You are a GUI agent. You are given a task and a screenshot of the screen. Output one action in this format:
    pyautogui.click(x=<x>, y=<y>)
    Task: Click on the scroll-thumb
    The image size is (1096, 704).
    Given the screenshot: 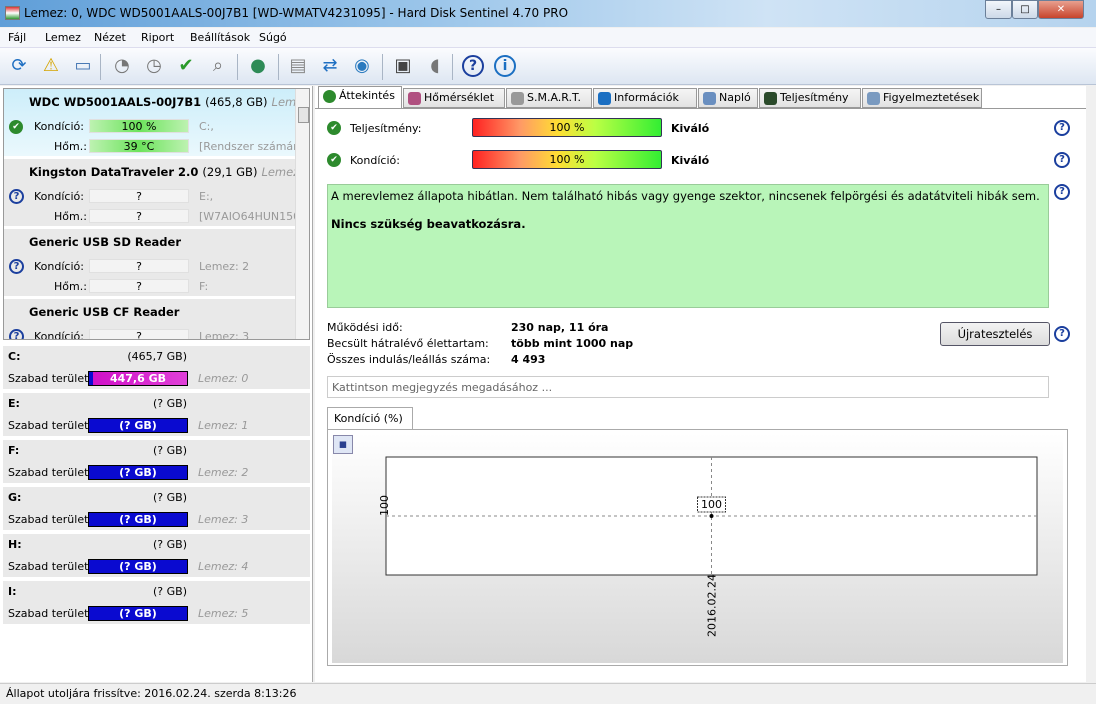 What is the action you would take?
    pyautogui.click(x=303, y=115)
    